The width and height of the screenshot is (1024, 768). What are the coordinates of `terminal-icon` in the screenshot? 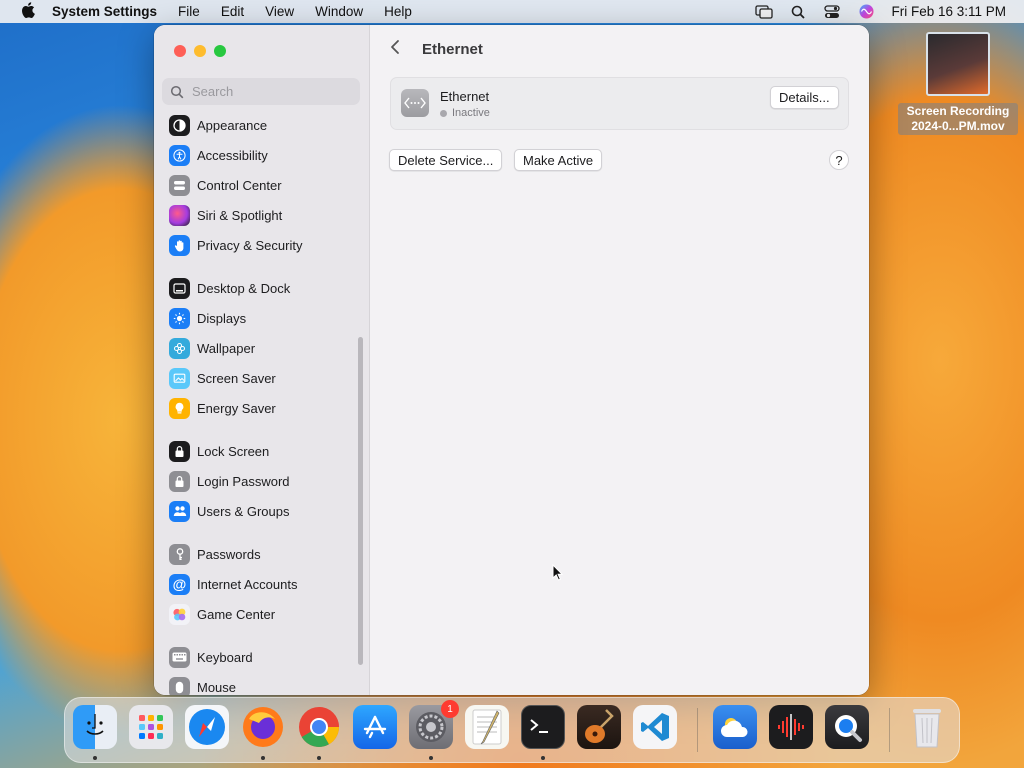 It's located at (543, 727).